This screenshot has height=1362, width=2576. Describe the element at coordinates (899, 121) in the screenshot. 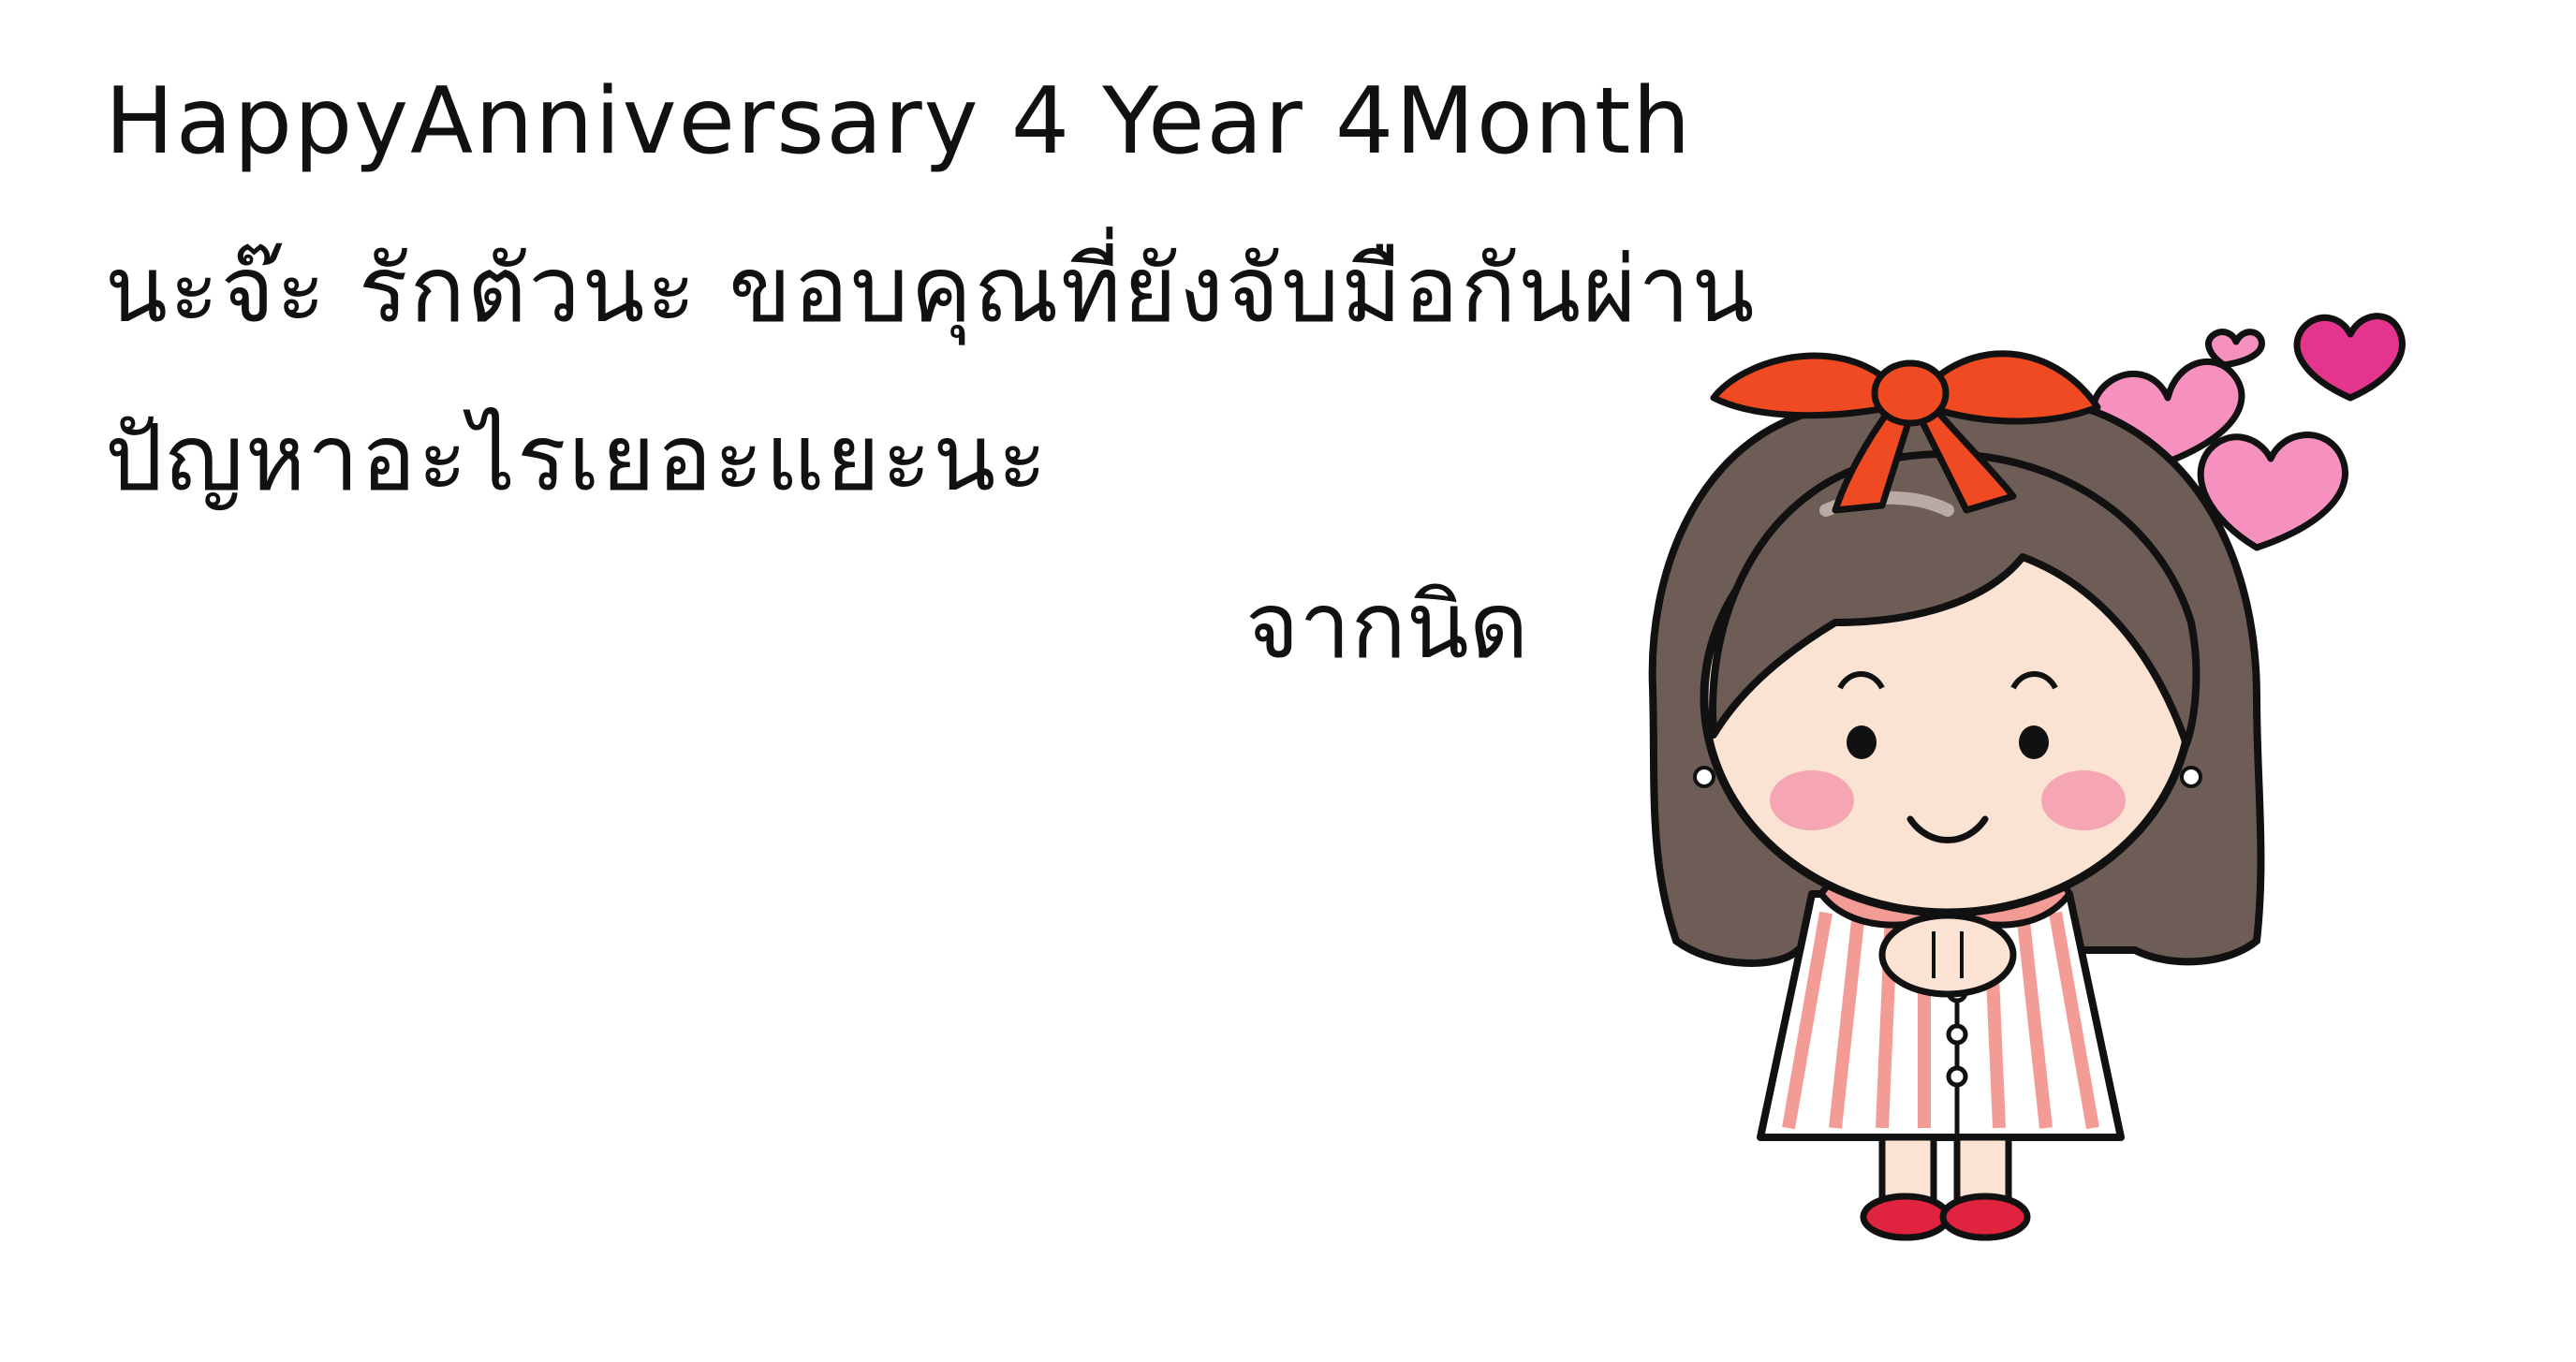

I see `message-line-1: HappyAnniversary 4 Year 4Month` at that location.